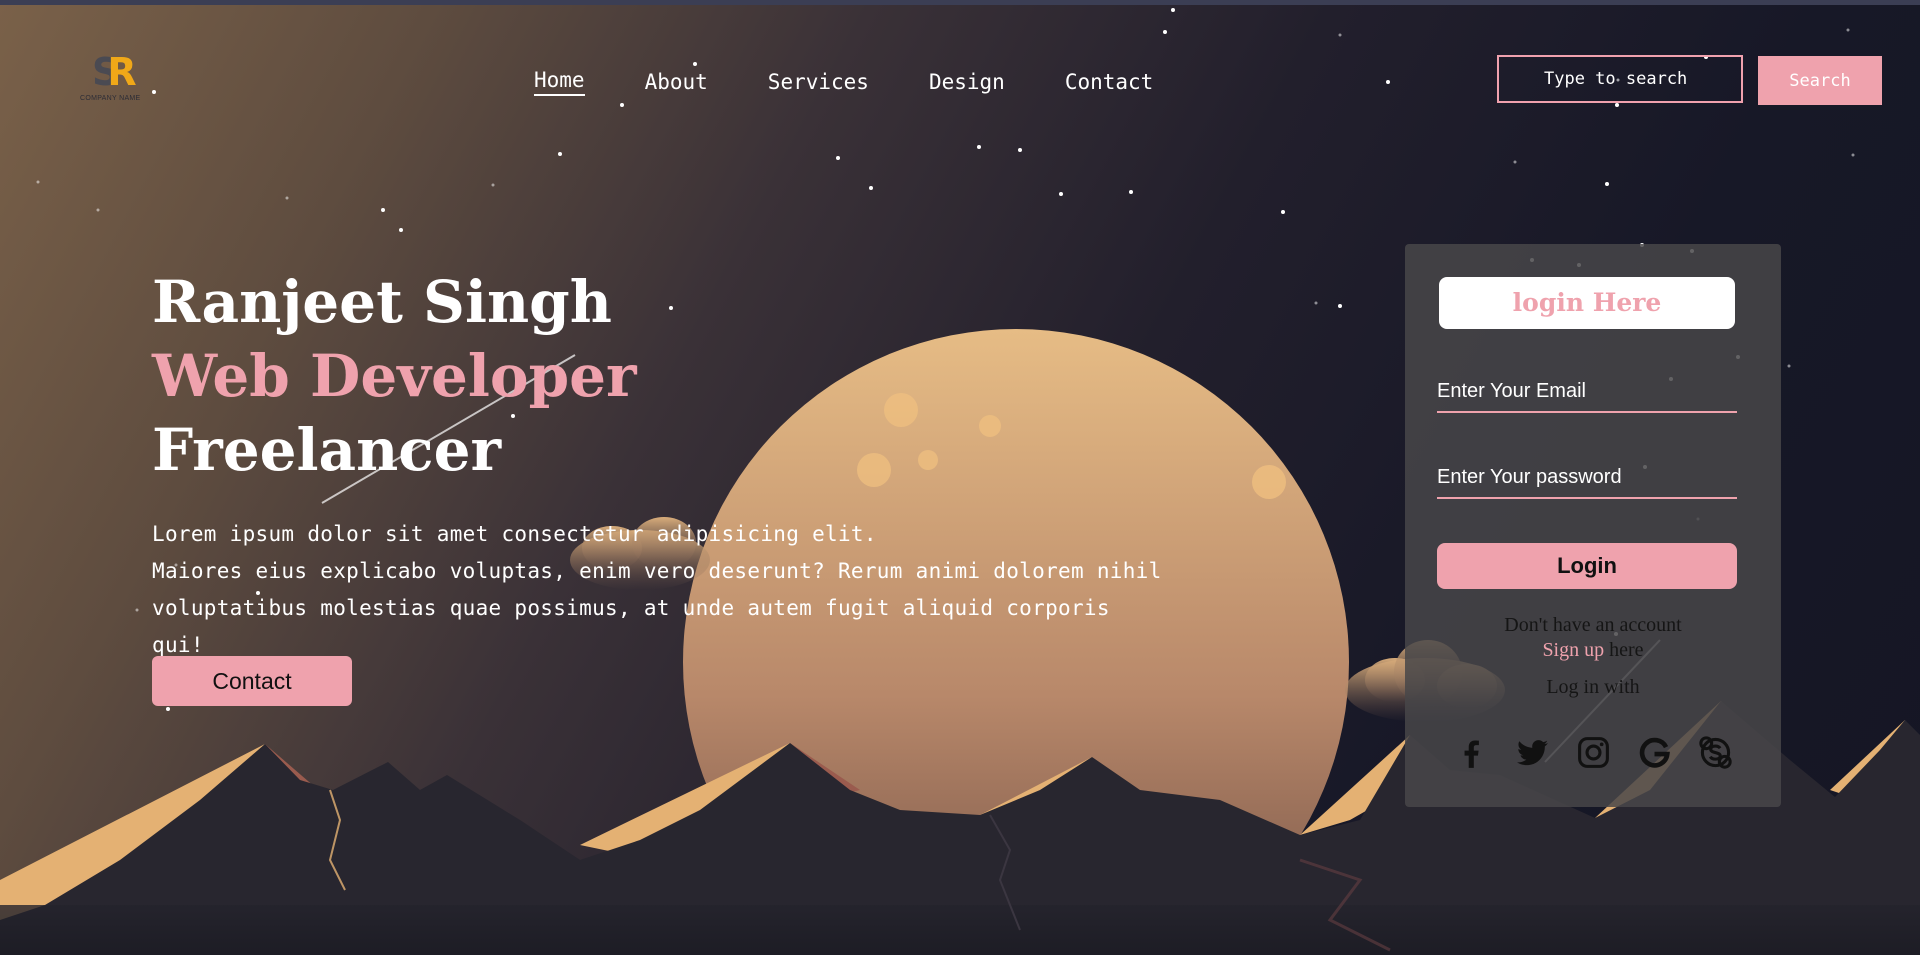  Describe the element at coordinates (1654, 752) in the screenshot. I see `google-icon` at that location.